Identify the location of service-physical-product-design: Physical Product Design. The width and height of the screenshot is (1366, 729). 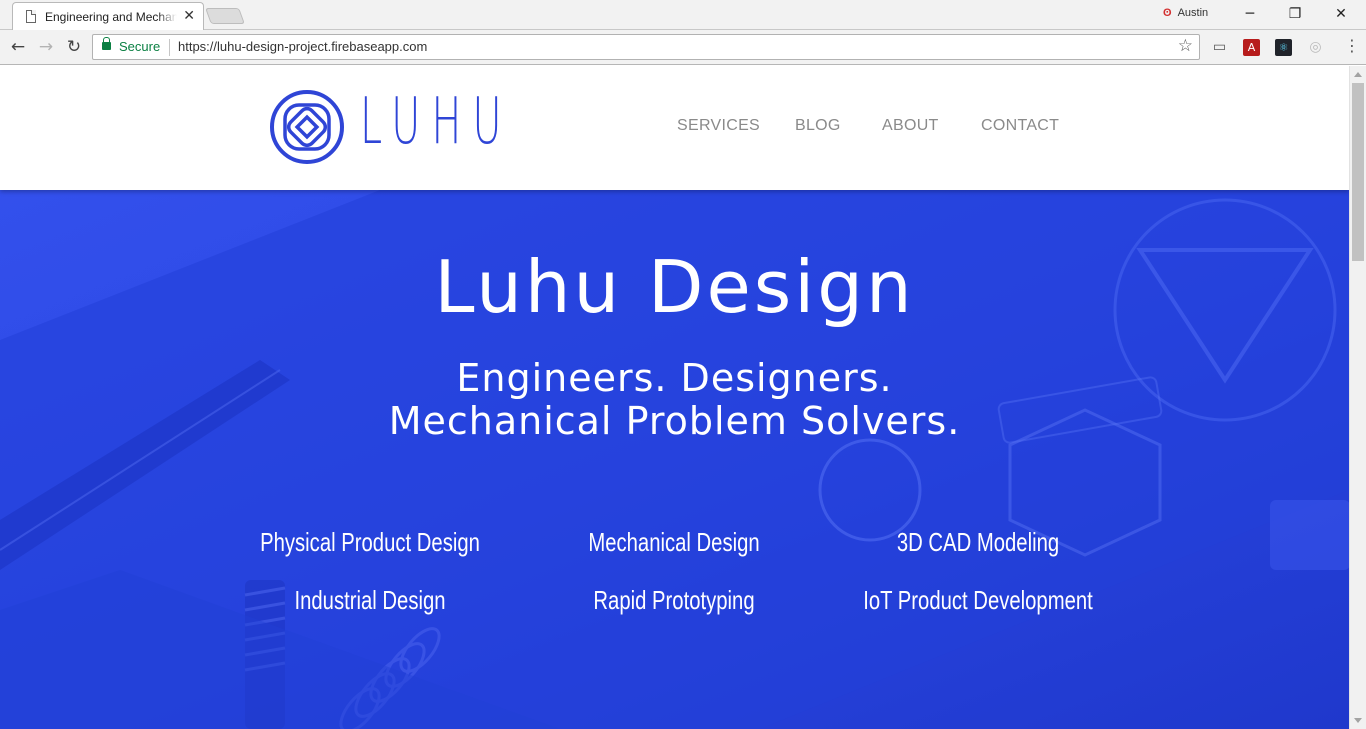
(370, 542).